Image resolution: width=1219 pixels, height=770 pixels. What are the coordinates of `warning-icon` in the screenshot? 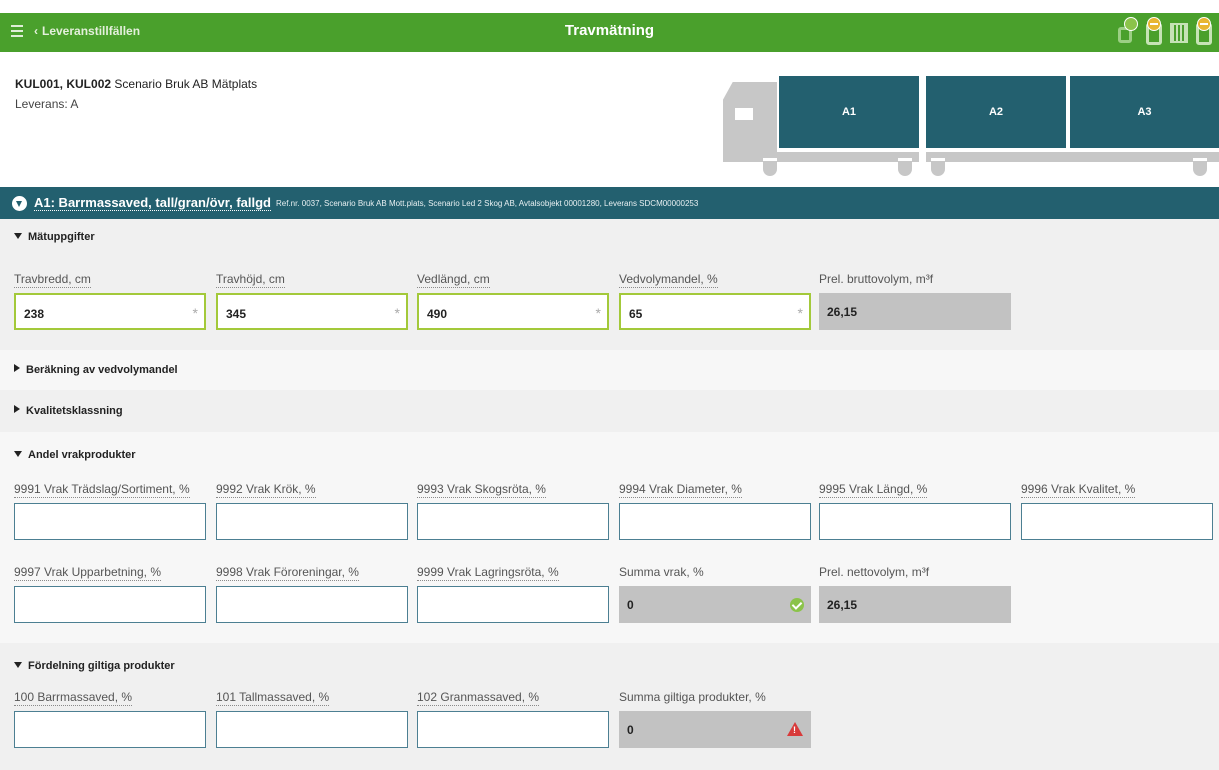 It's located at (795, 729).